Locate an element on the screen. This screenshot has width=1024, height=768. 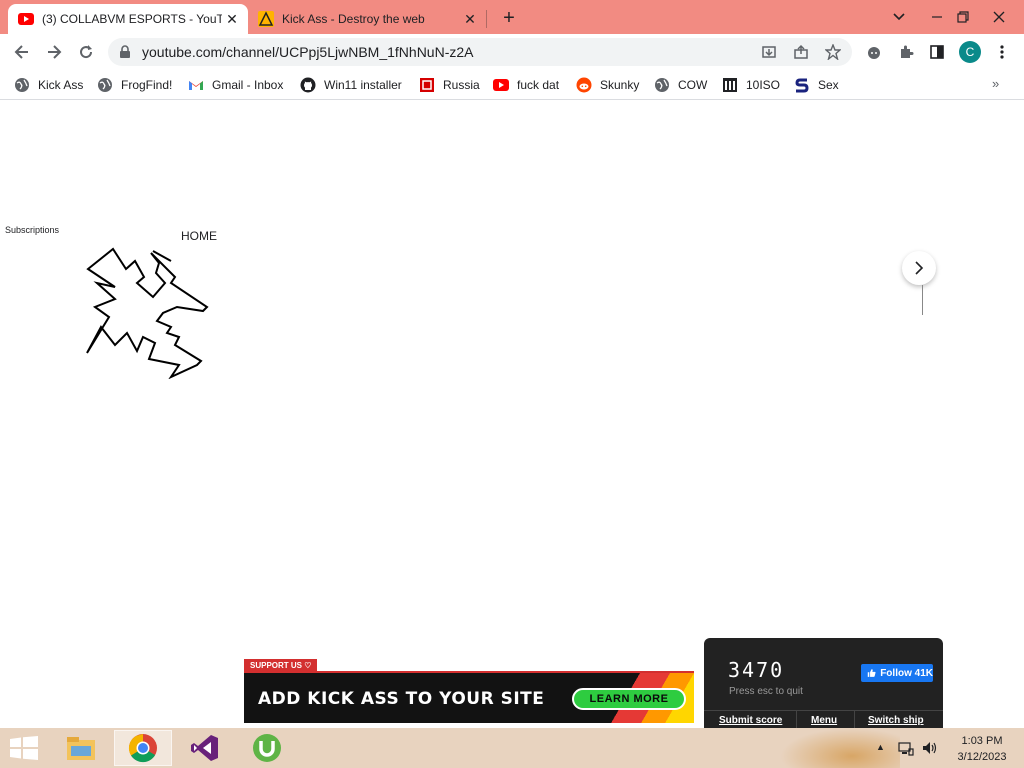
bookmark-fuck-dat: fuck dat is located at coordinates (526, 85).